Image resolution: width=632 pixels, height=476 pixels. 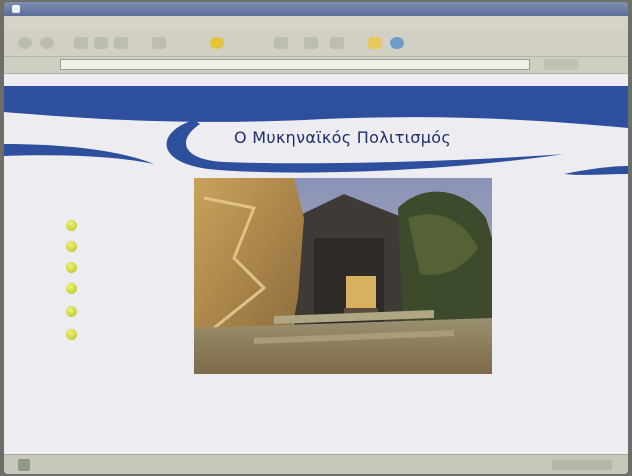 What do you see at coordinates (21, 22) in the screenshot?
I see `menu-item-file` at bounding box center [21, 22].